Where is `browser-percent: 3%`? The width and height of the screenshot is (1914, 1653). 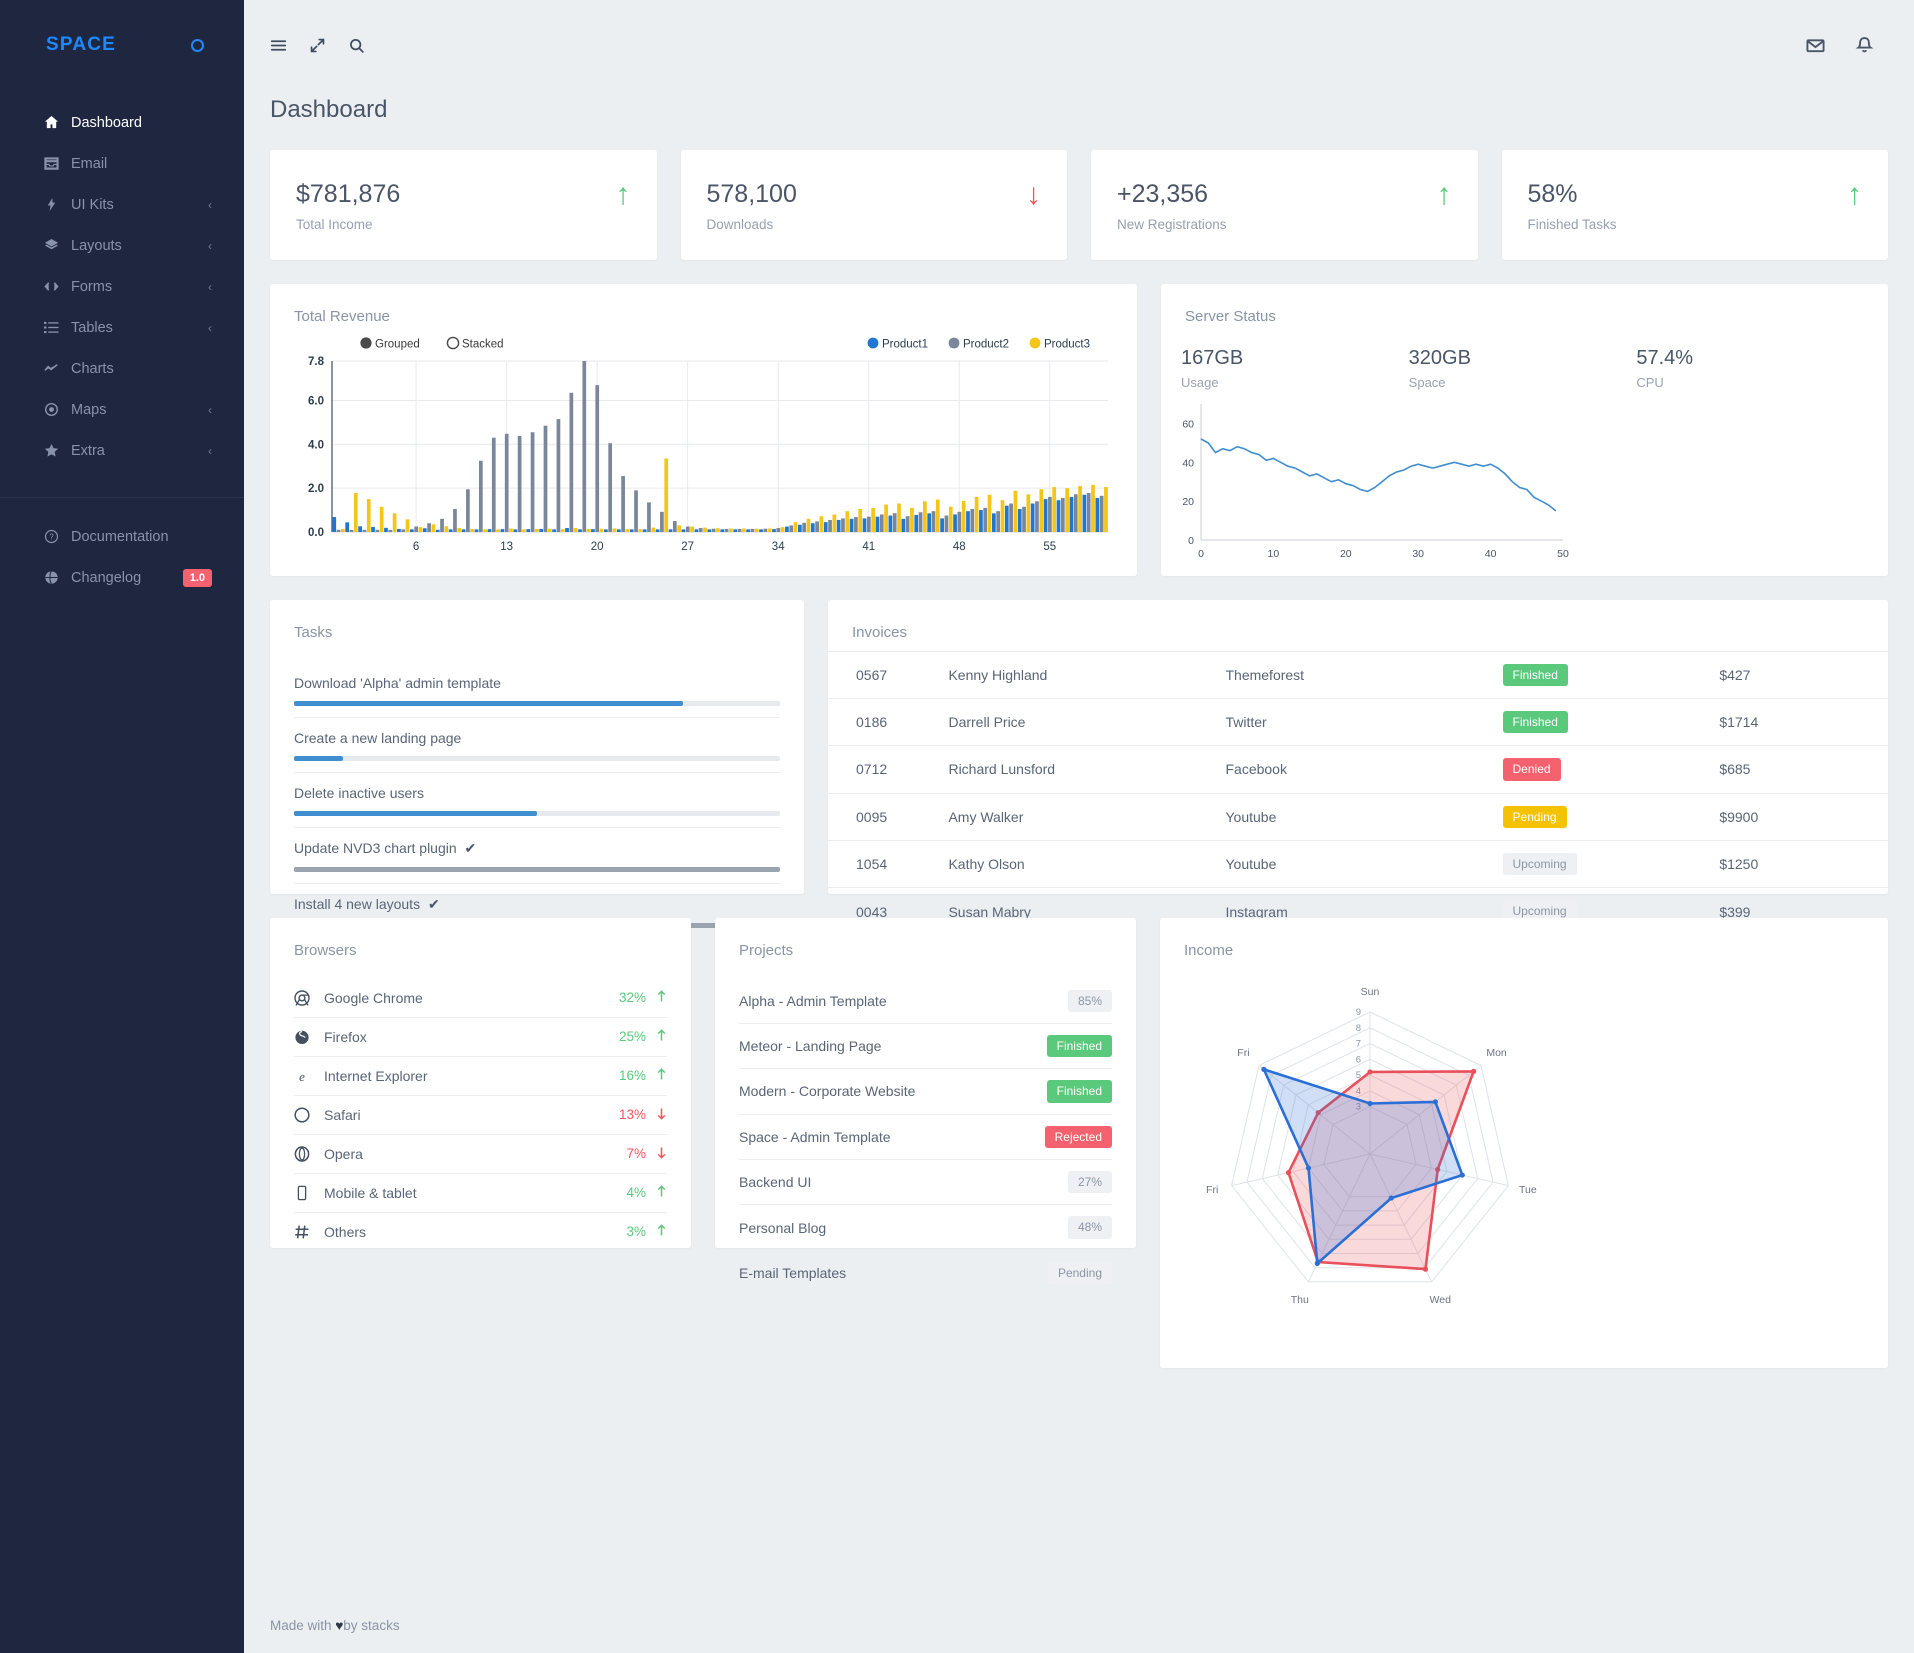
browser-percent: 3% is located at coordinates (636, 1231).